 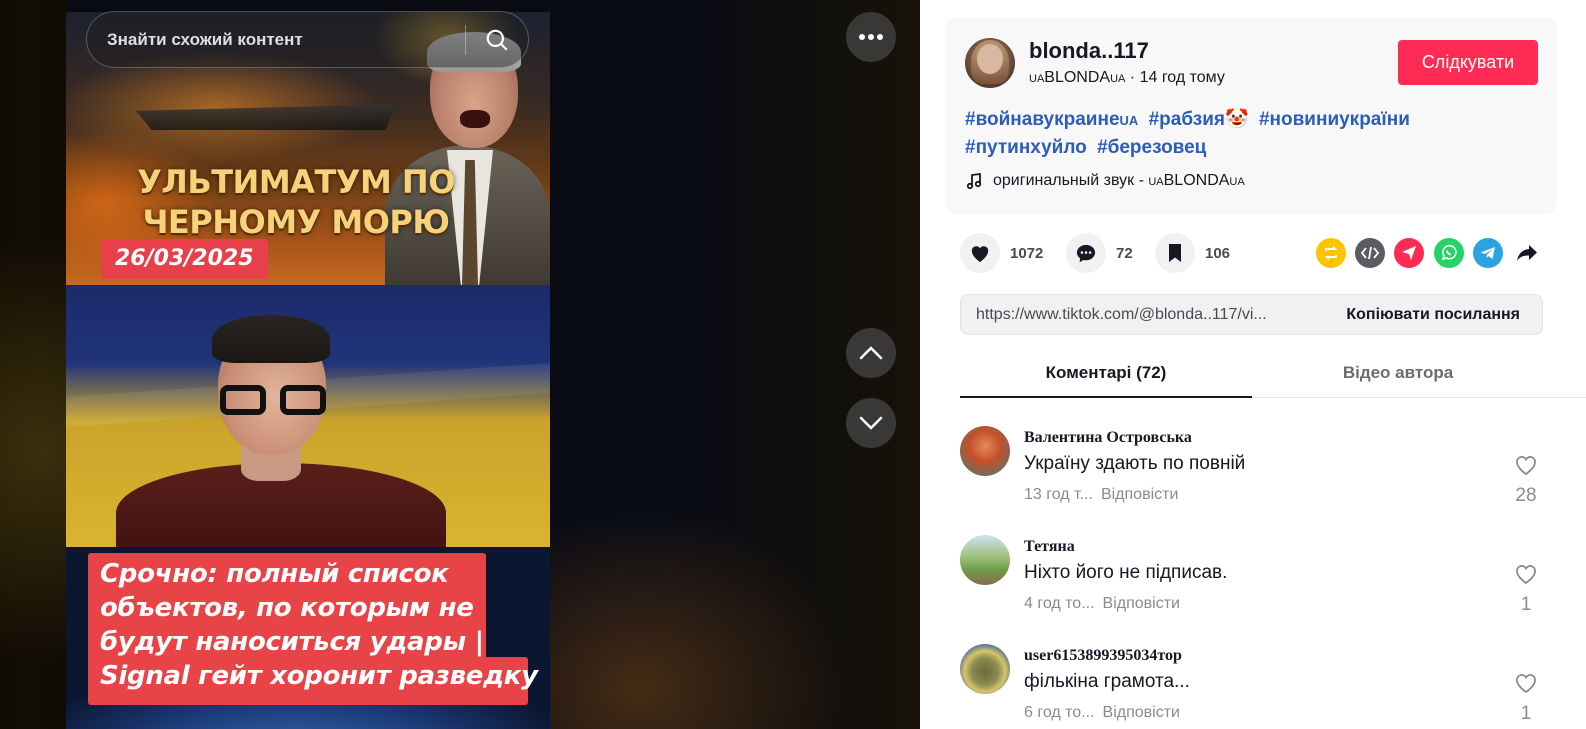 I want to click on share-arrow-icon, so click(x=1527, y=253).